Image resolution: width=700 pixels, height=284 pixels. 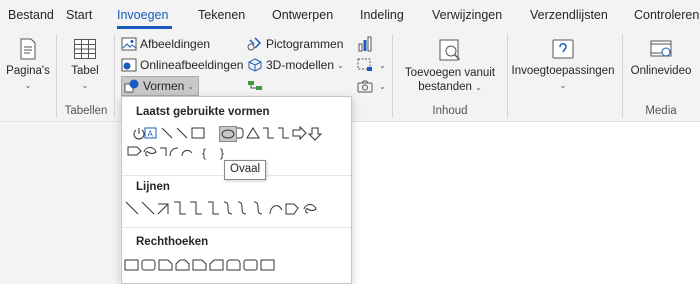 What do you see at coordinates (79, 15) in the screenshot?
I see `tab-start: Start` at bounding box center [79, 15].